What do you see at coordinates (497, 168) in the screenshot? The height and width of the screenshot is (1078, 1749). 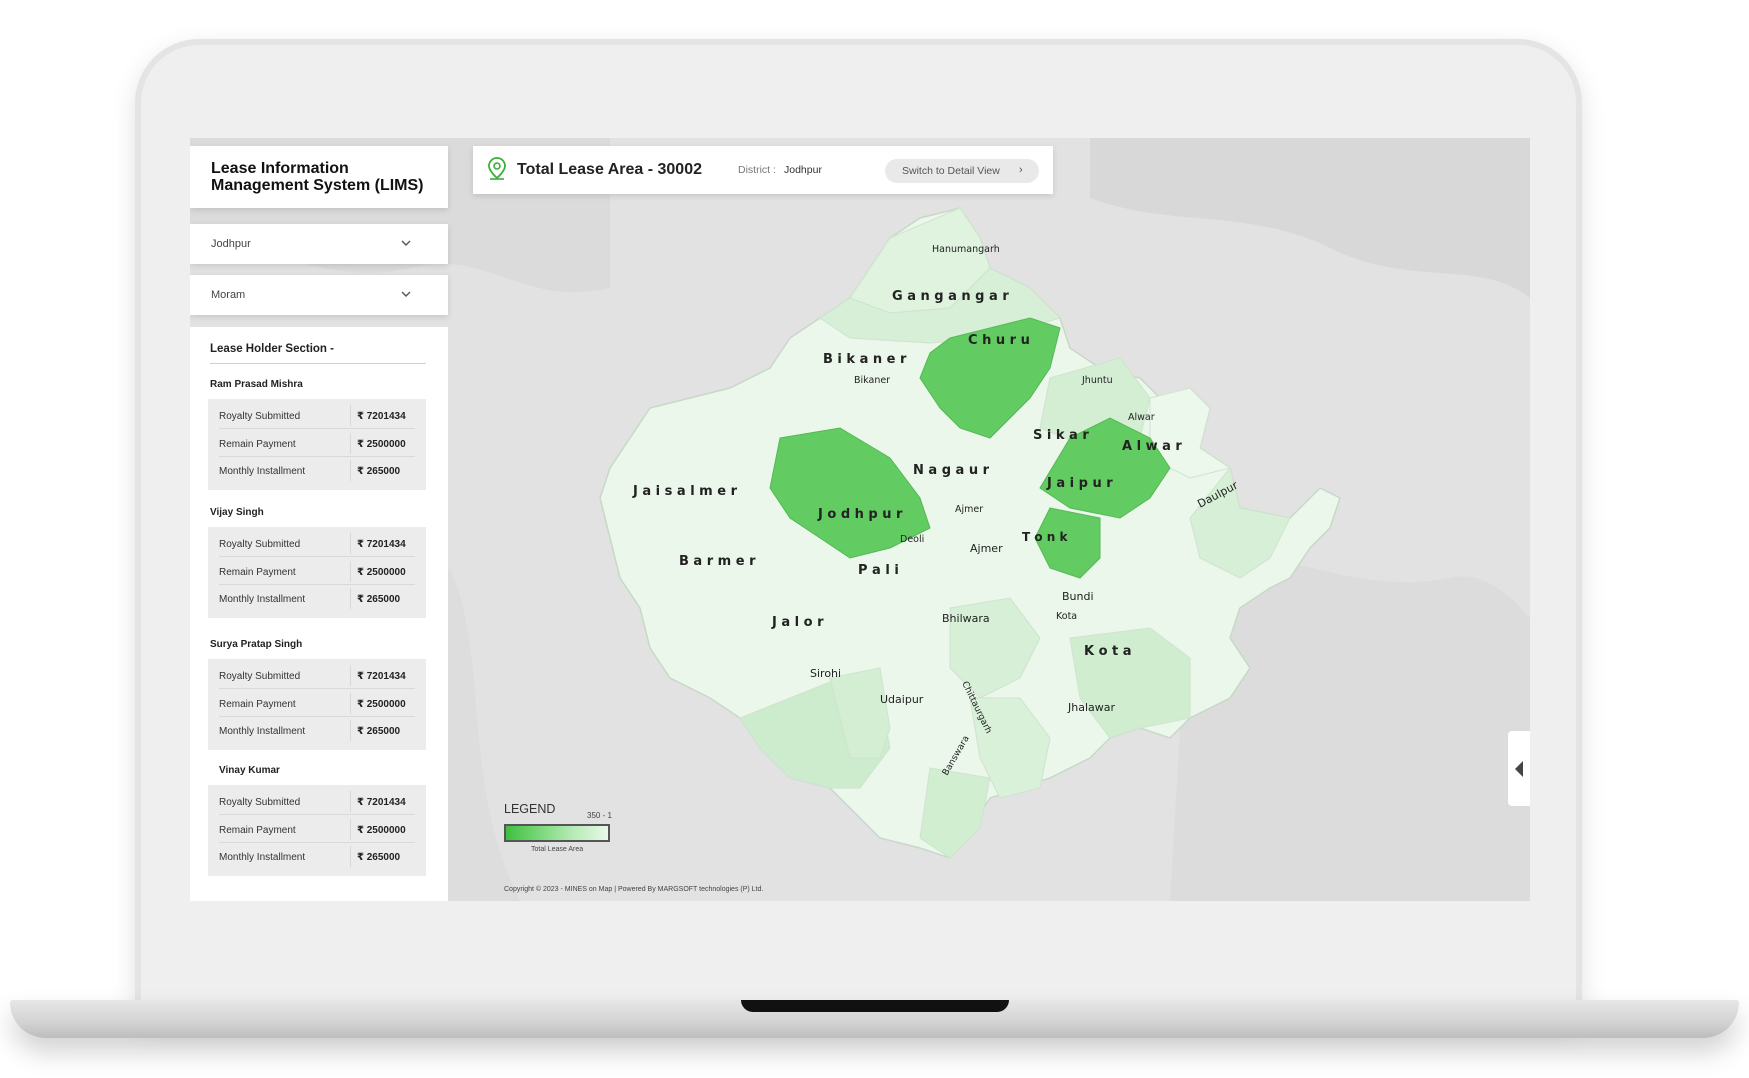 I see `location-pin-icon` at bounding box center [497, 168].